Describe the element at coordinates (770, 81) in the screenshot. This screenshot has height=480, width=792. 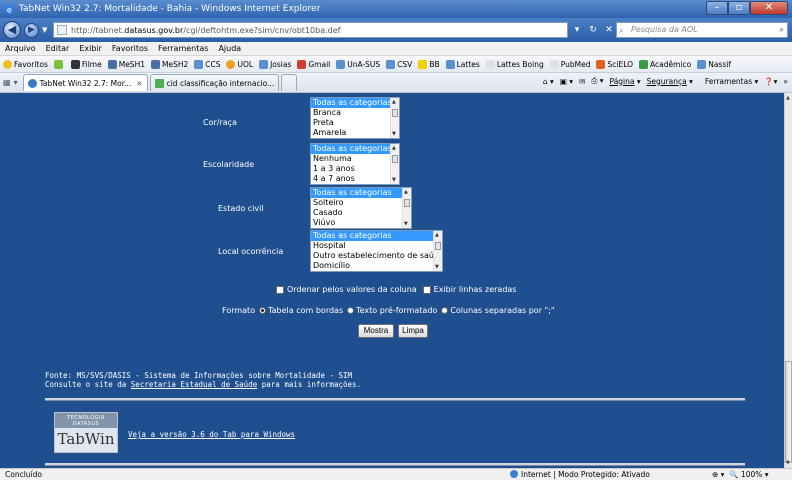
I see `help-icon: ❓▾` at that location.